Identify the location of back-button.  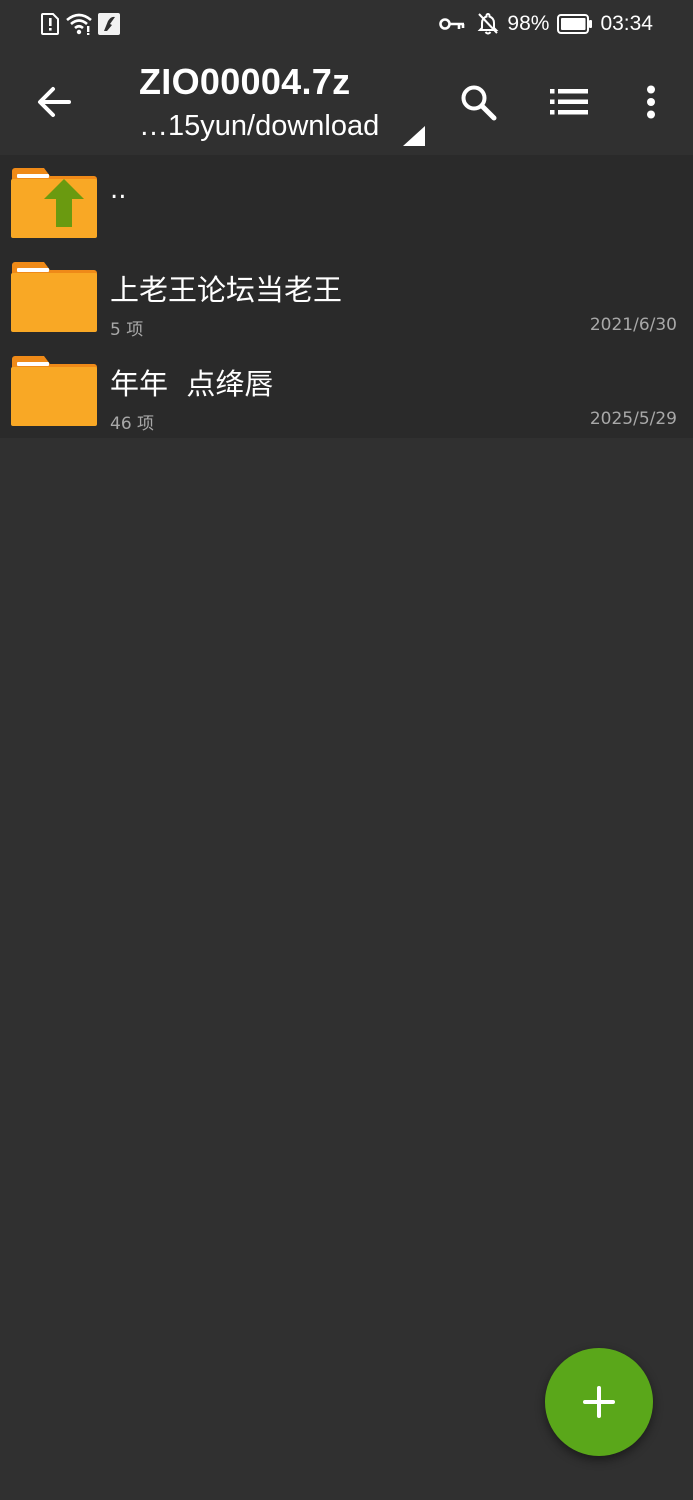
(54, 102).